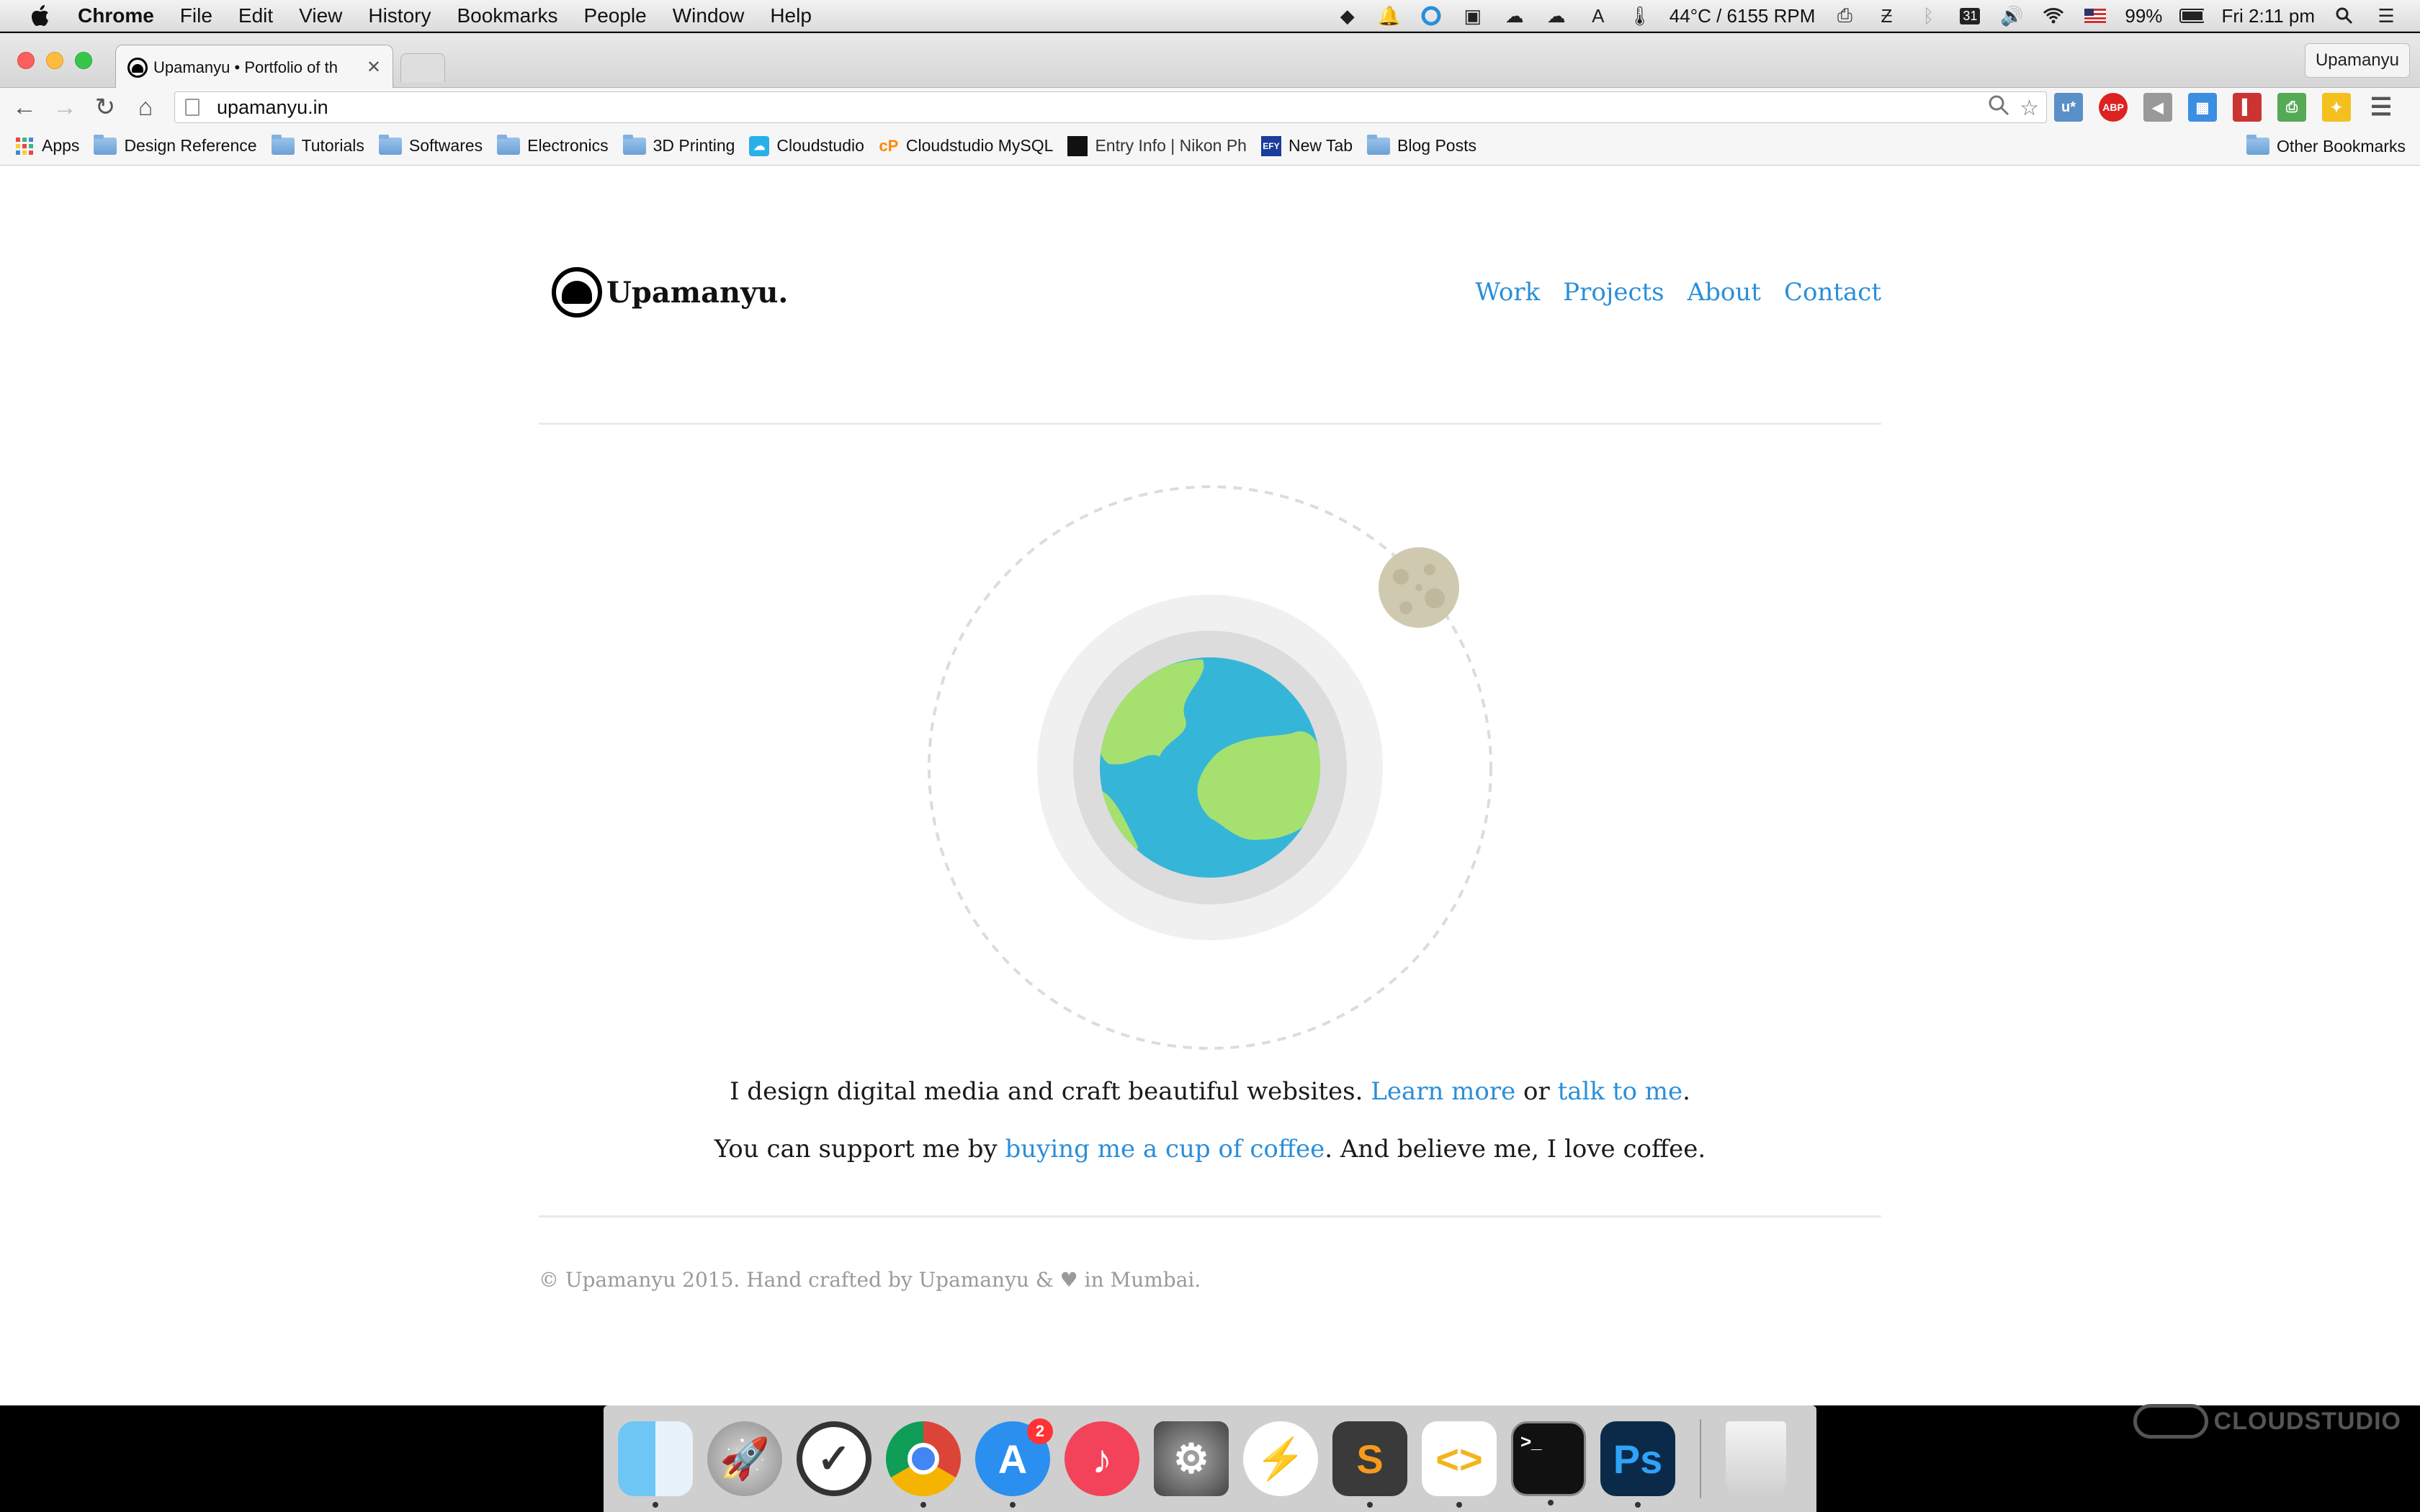 The height and width of the screenshot is (1512, 2420). I want to click on menubar-clock: Fri 2:11 pm, so click(2268, 16).